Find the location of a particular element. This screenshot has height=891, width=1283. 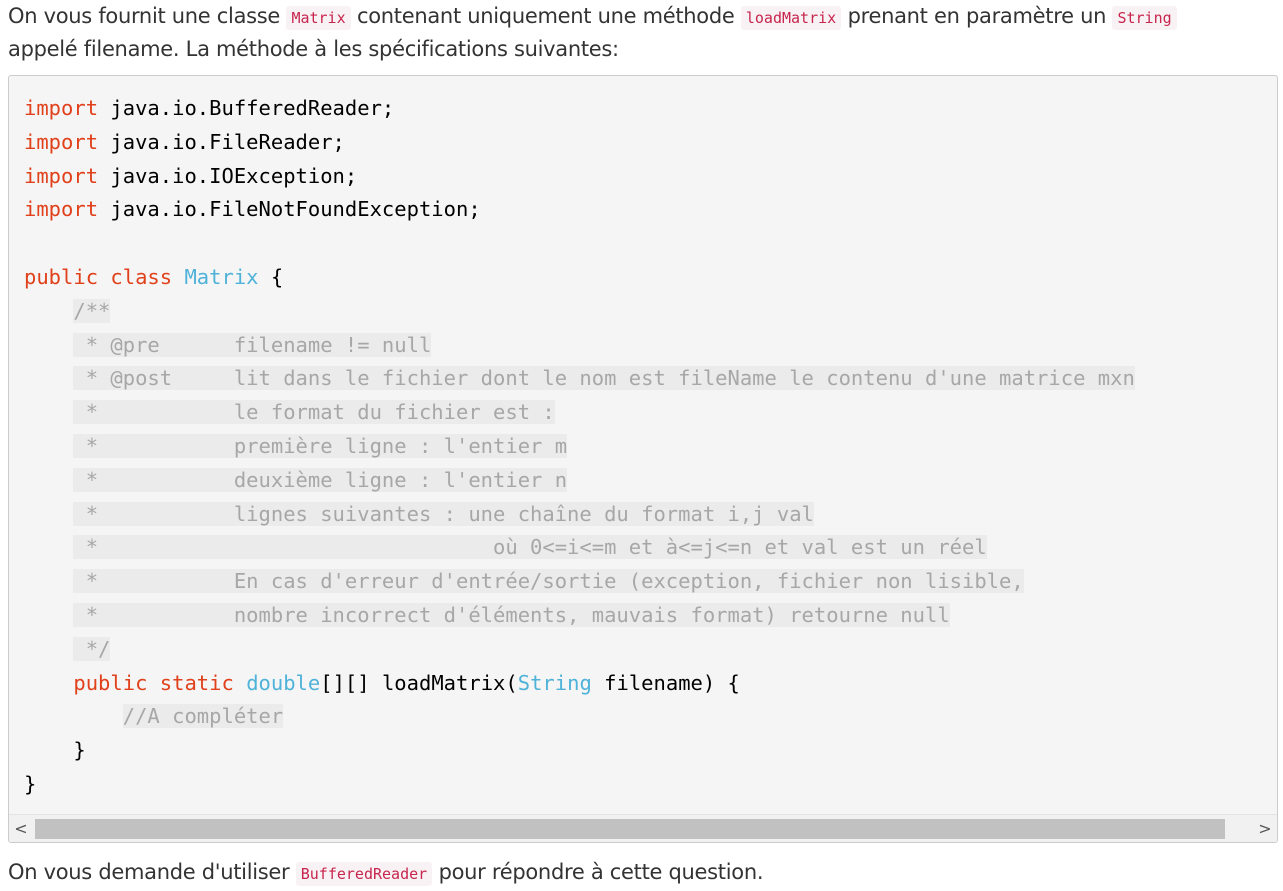

code-line: import java.io.IOException; is located at coordinates (579, 177).